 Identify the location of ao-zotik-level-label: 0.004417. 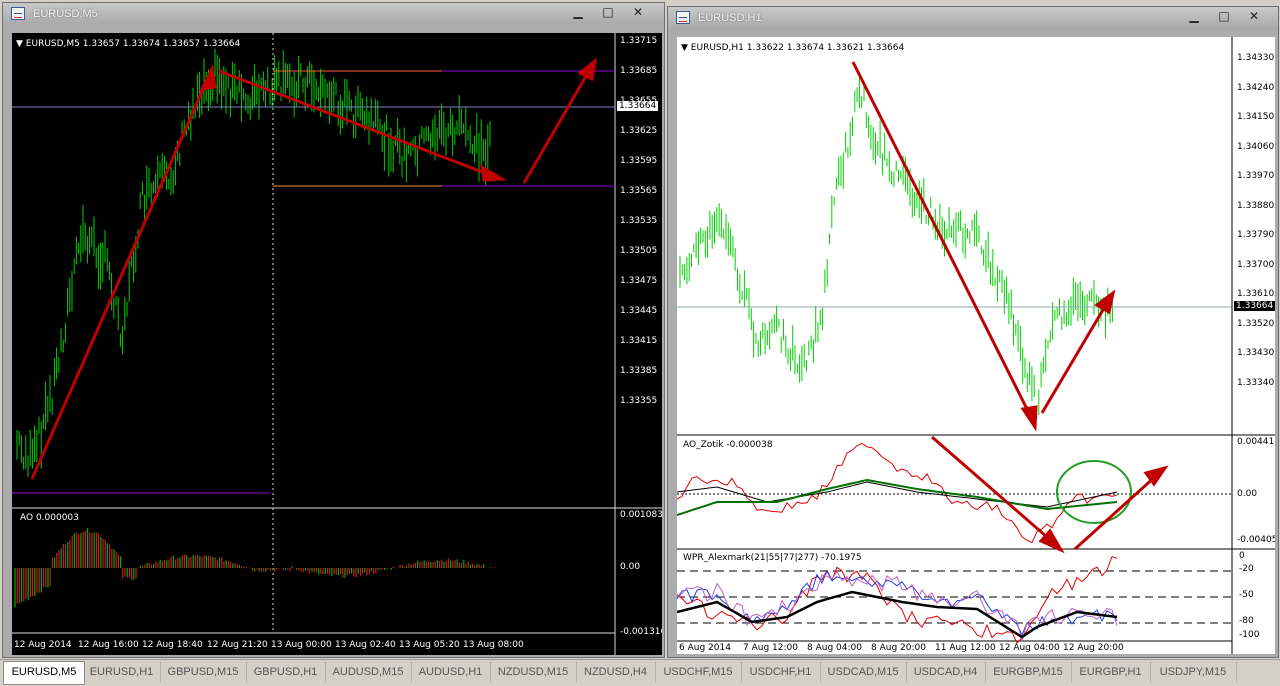
(1256, 442).